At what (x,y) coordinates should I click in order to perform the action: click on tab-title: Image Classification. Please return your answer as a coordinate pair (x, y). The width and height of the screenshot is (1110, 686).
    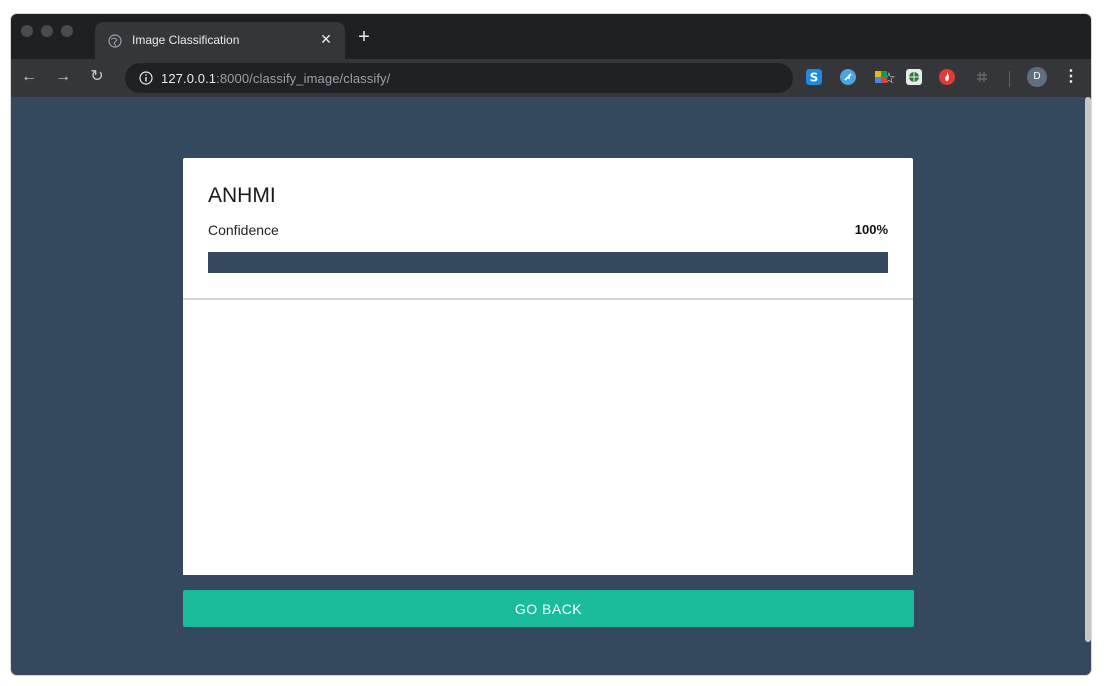
    Looking at the image, I should click on (186, 40).